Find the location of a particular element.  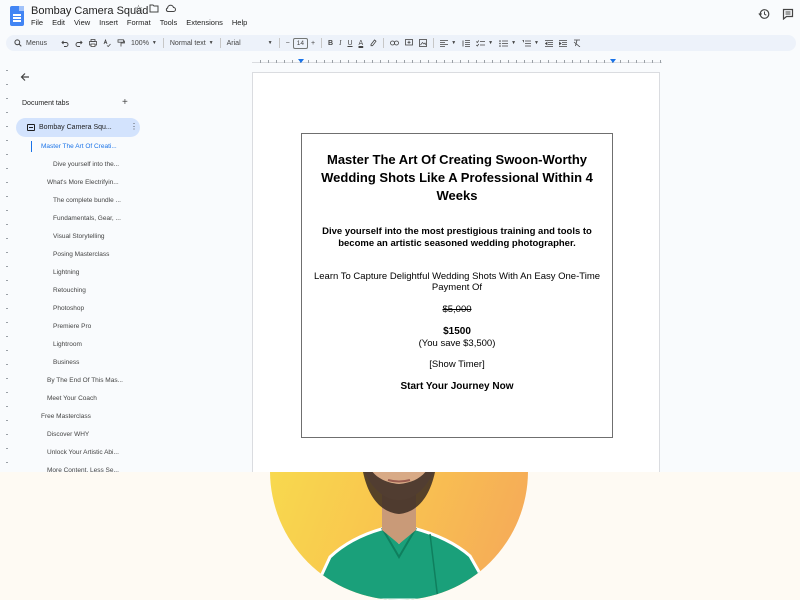

text-color-button: A is located at coordinates (361, 43).